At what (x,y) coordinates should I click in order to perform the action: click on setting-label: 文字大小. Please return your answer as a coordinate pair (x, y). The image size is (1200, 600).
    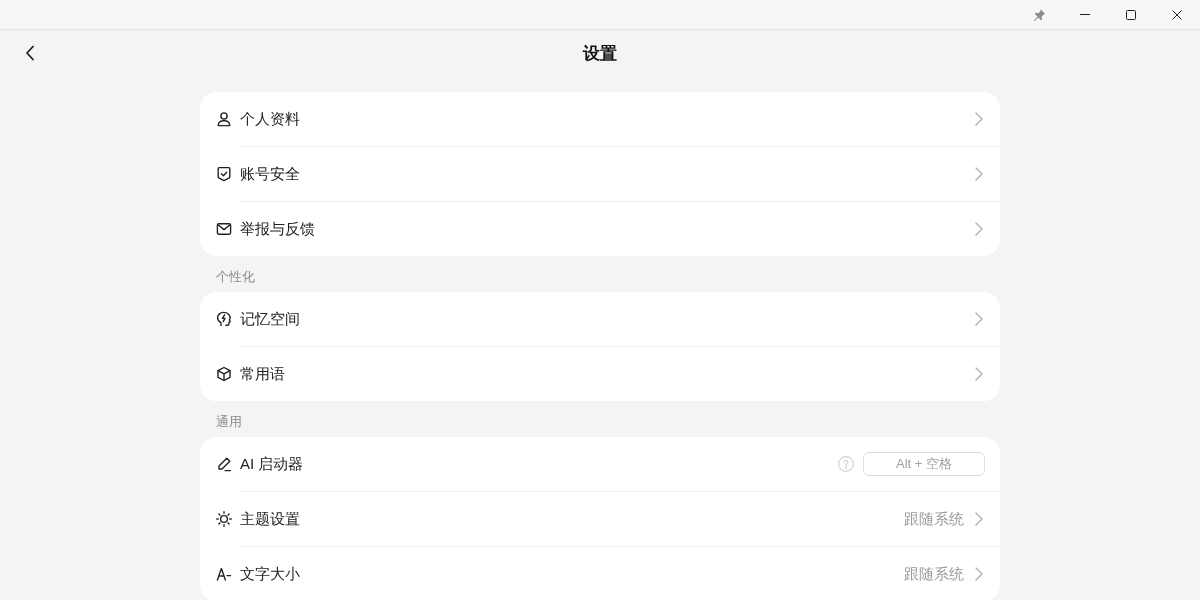
    Looking at the image, I should click on (270, 574).